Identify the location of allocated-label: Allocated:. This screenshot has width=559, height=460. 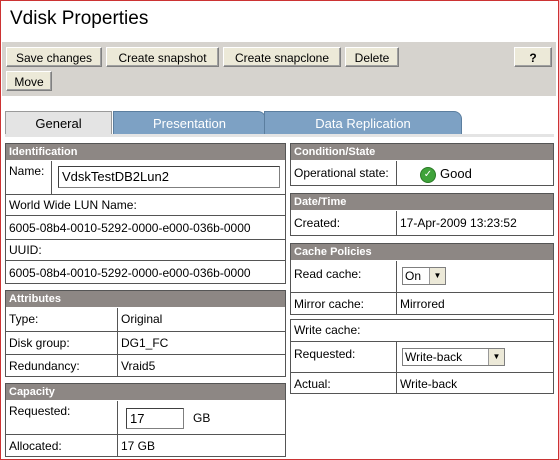
(35, 446).